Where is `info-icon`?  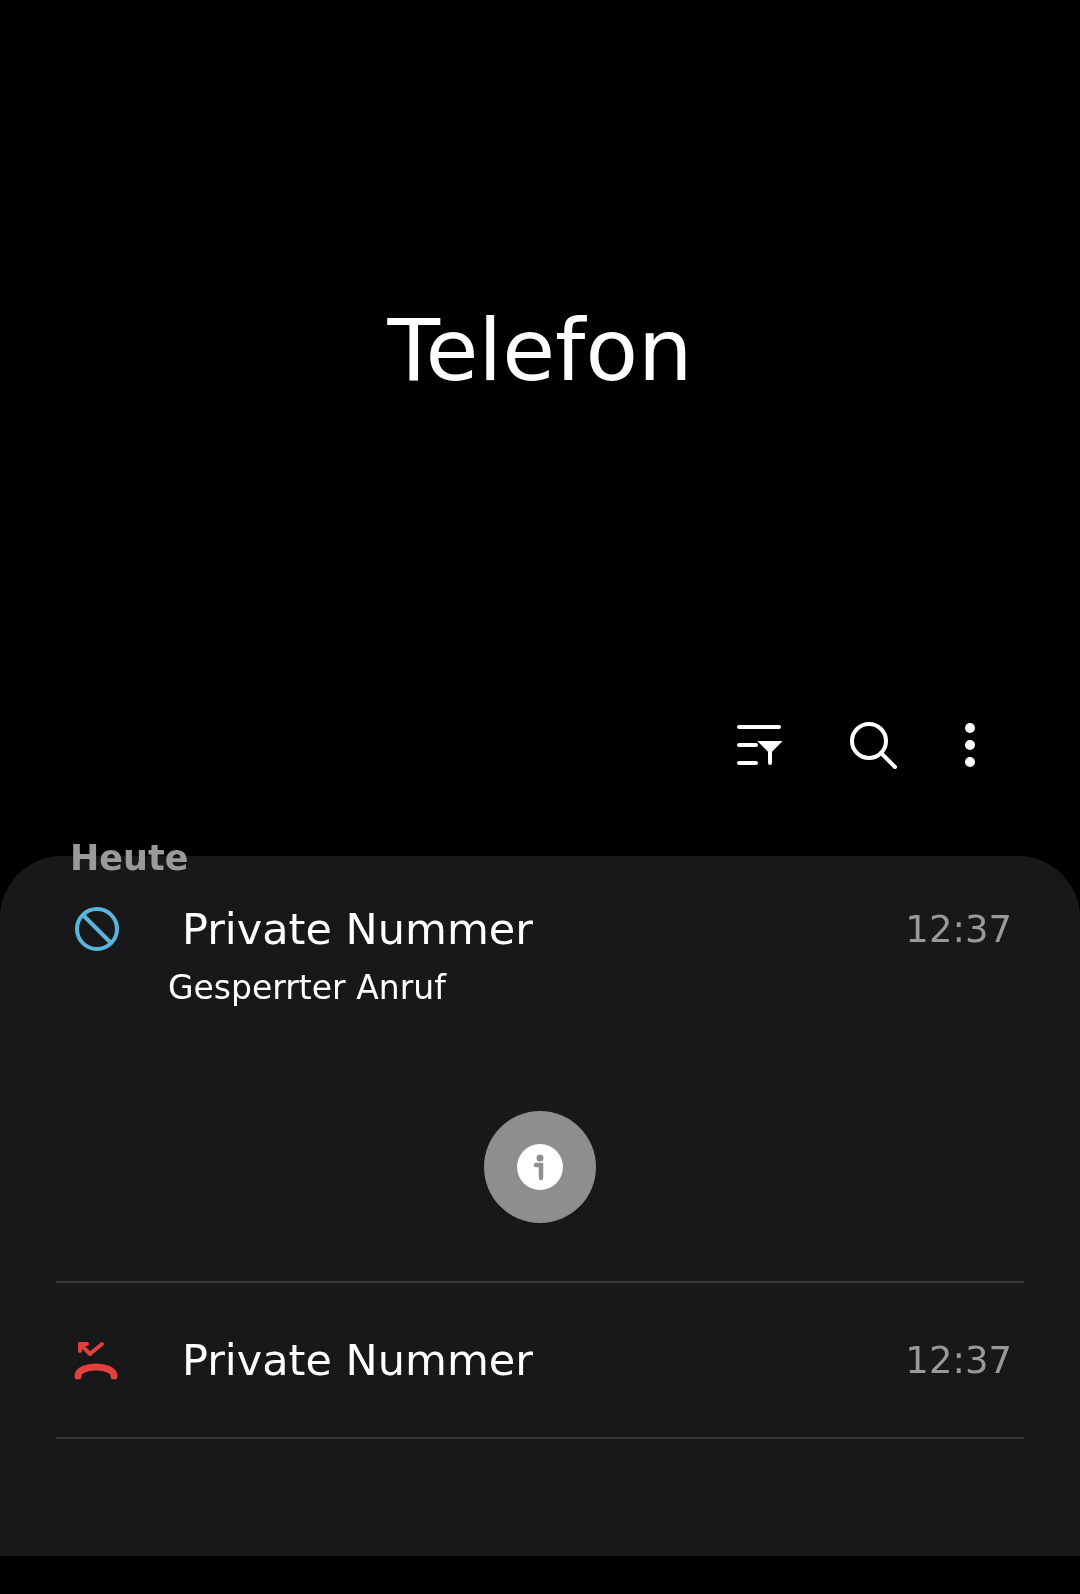 info-icon is located at coordinates (540, 1167).